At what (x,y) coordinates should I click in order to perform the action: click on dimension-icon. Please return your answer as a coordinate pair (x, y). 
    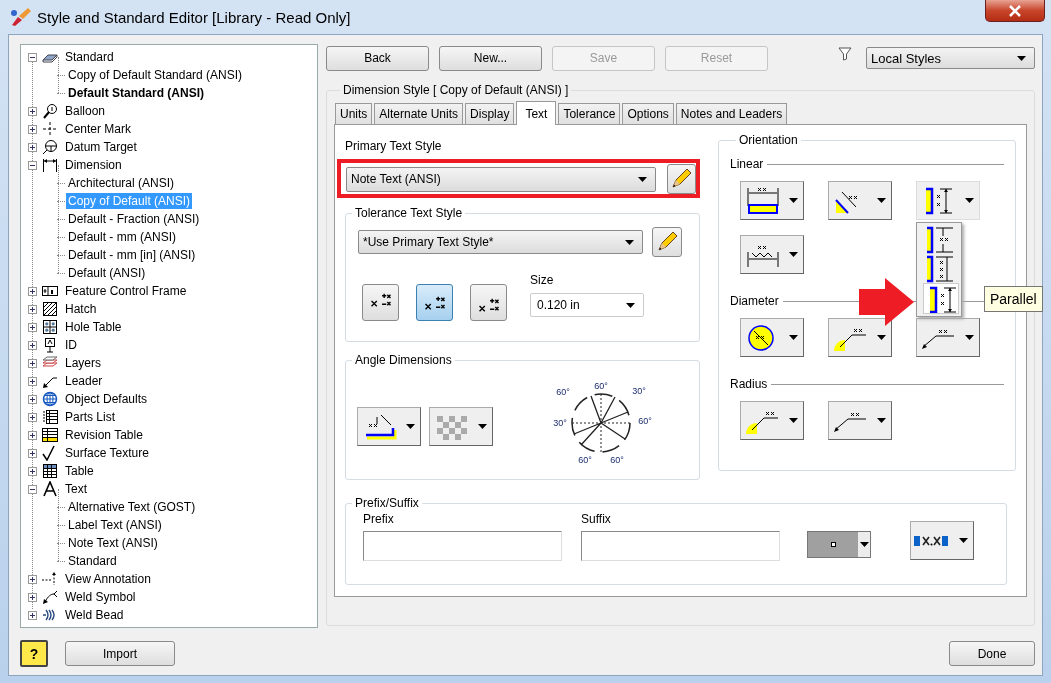
    Looking at the image, I should click on (50, 165).